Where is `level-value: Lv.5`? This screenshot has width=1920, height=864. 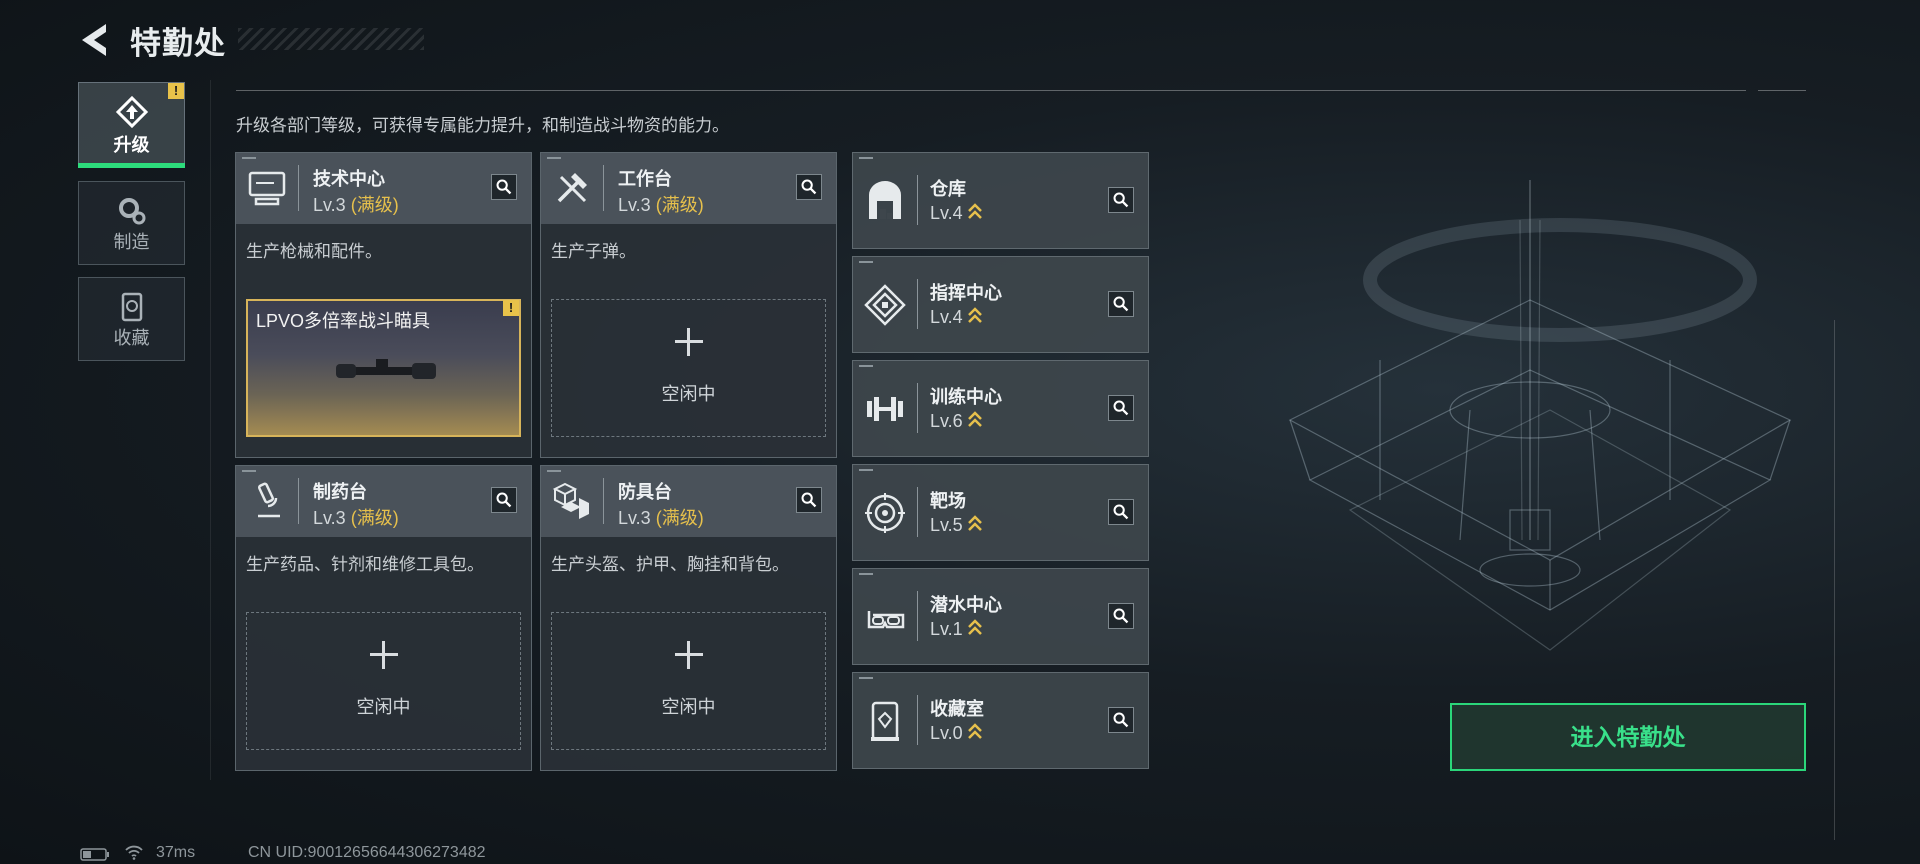
level-value: Lv.5 is located at coordinates (946, 525).